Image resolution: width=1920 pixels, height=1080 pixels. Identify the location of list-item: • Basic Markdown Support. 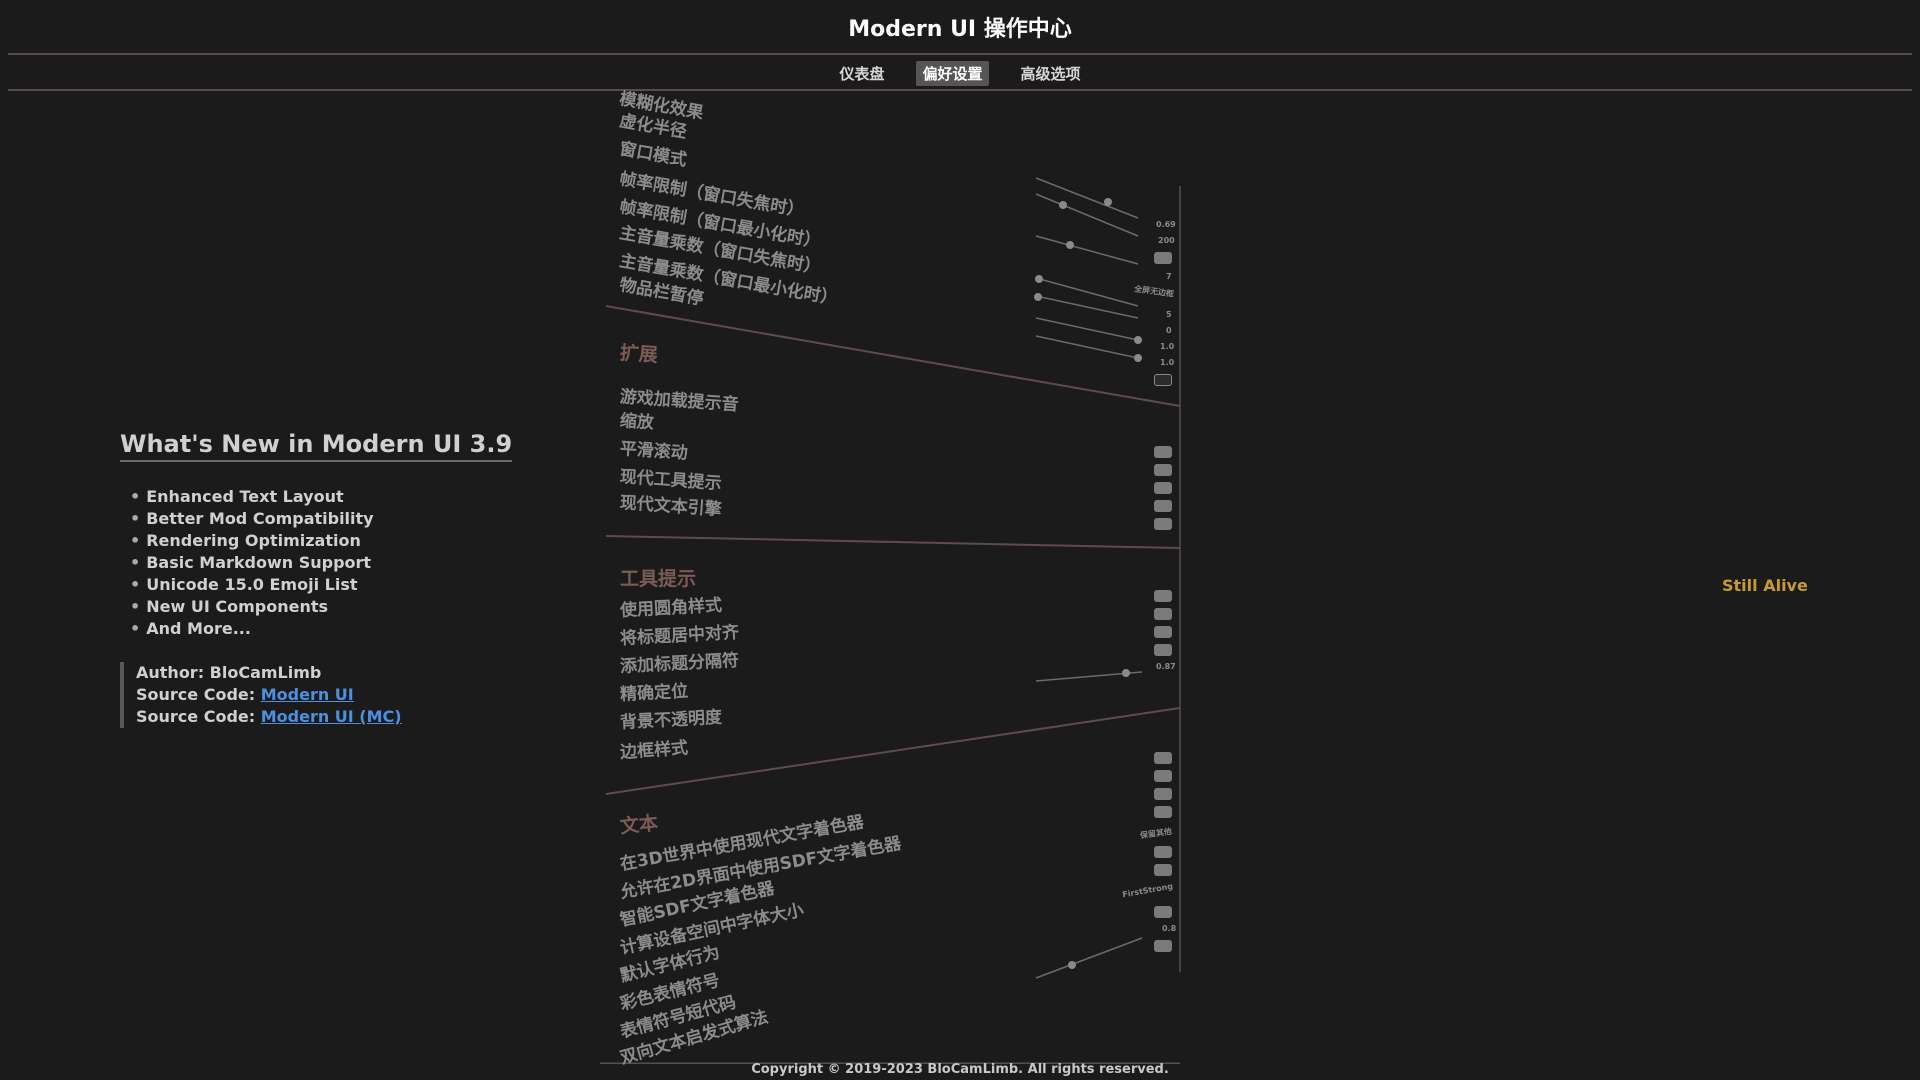
(355, 563).